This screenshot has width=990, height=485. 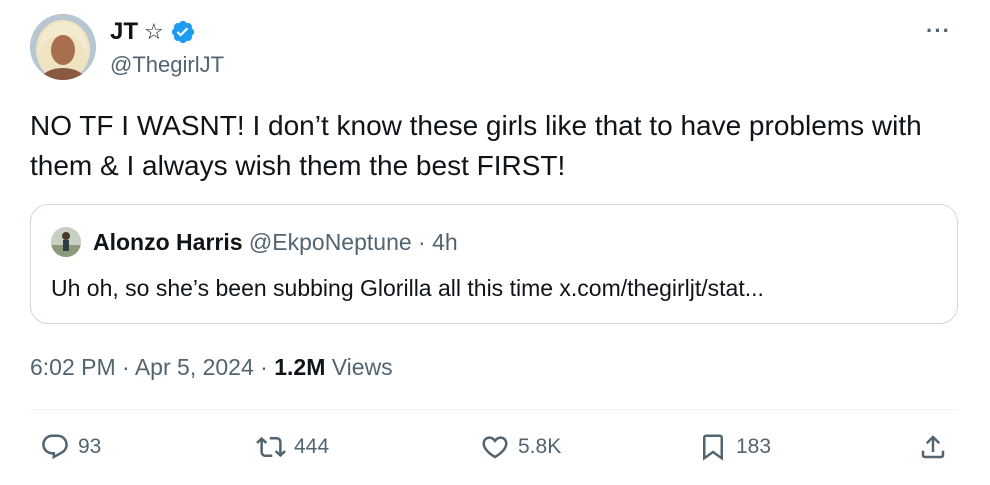 What do you see at coordinates (330, 242) in the screenshot?
I see `quote-author-handle: @EkpoNeptune` at bounding box center [330, 242].